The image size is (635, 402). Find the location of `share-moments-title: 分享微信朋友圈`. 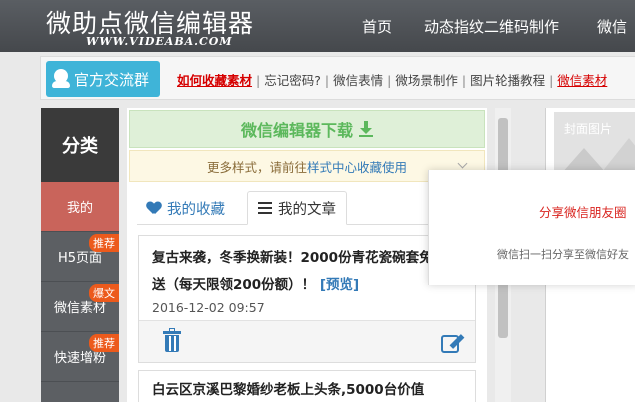

share-moments-title: 分享微信朋友圈 is located at coordinates (583, 211).